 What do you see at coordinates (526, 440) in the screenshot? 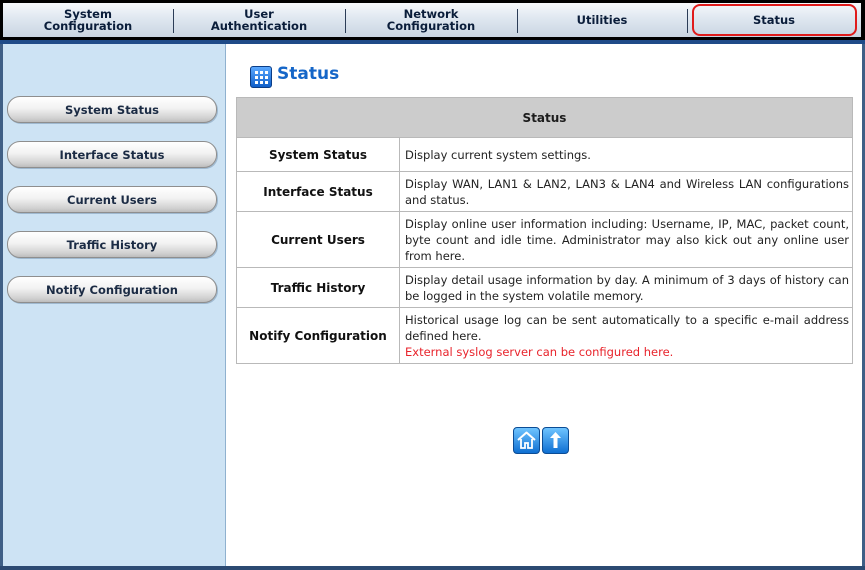
I see `home-icon` at bounding box center [526, 440].